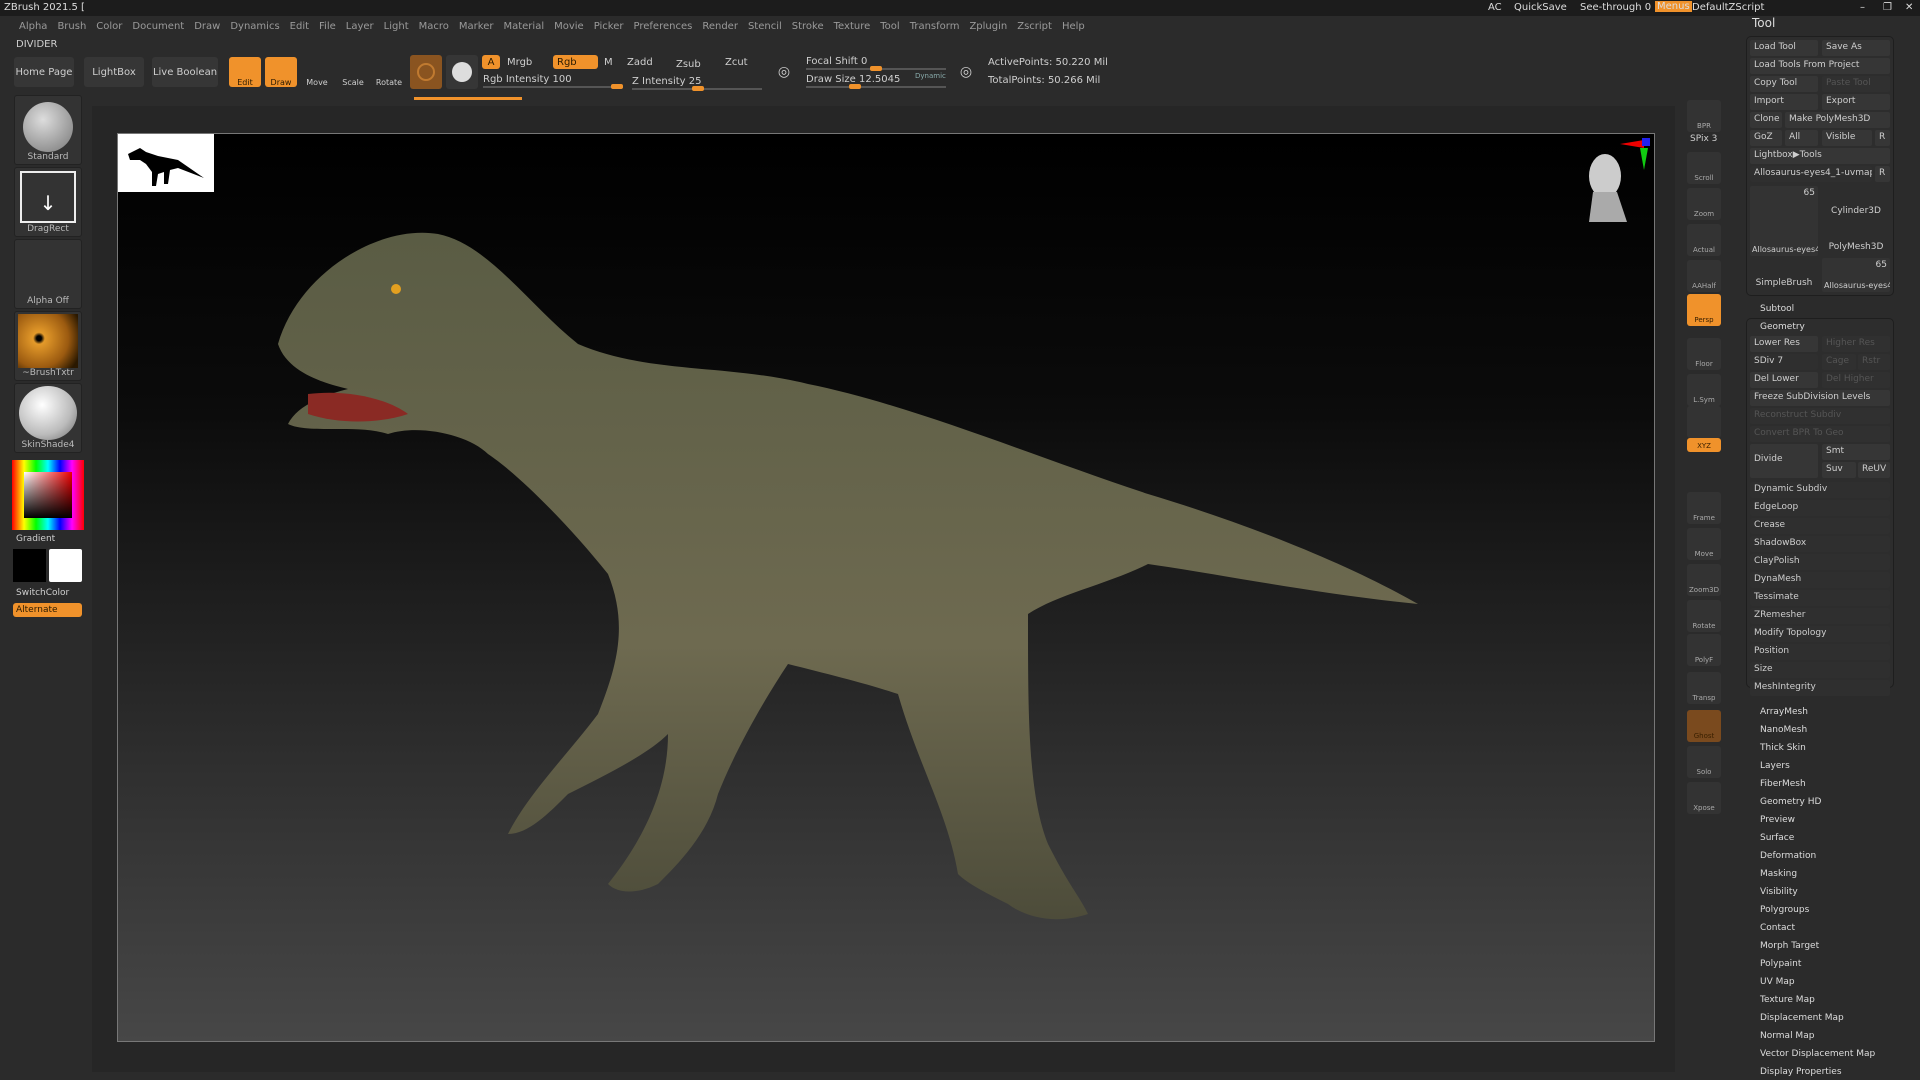 Image resolution: width=1920 pixels, height=1080 pixels. Describe the element at coordinates (1779, 892) in the screenshot. I see `section-visibility: Visibility` at that location.